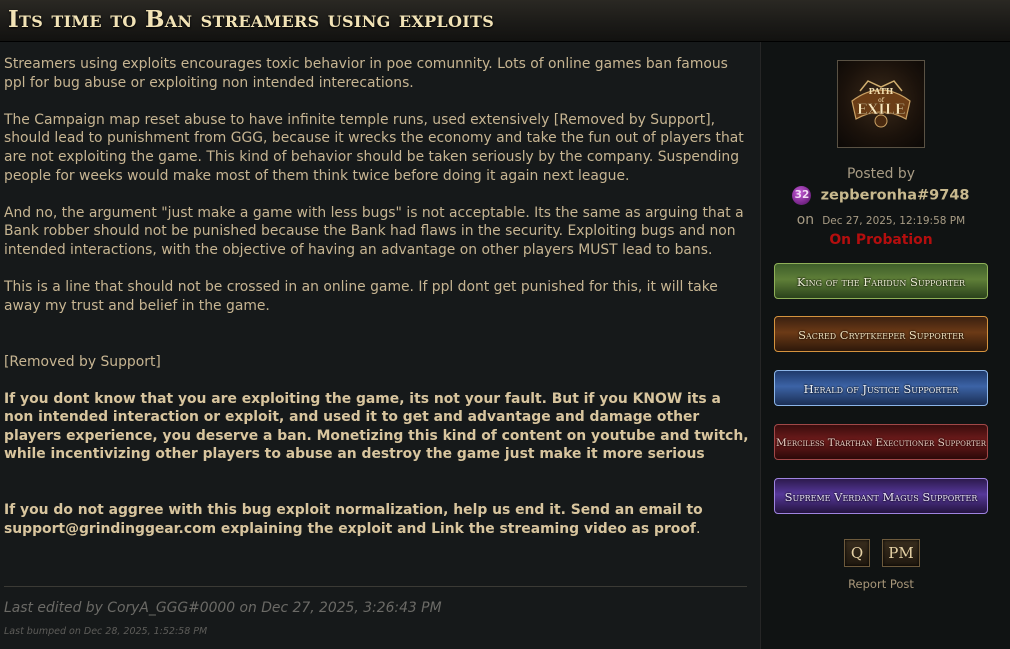 The width and height of the screenshot is (1010, 649). What do you see at coordinates (881, 174) in the screenshot?
I see `posted-by-label: Posted by` at bounding box center [881, 174].